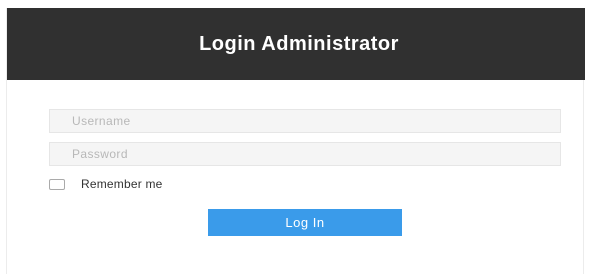 The image size is (590, 274). Describe the element at coordinates (305, 222) in the screenshot. I see `login-button: Log In` at that location.